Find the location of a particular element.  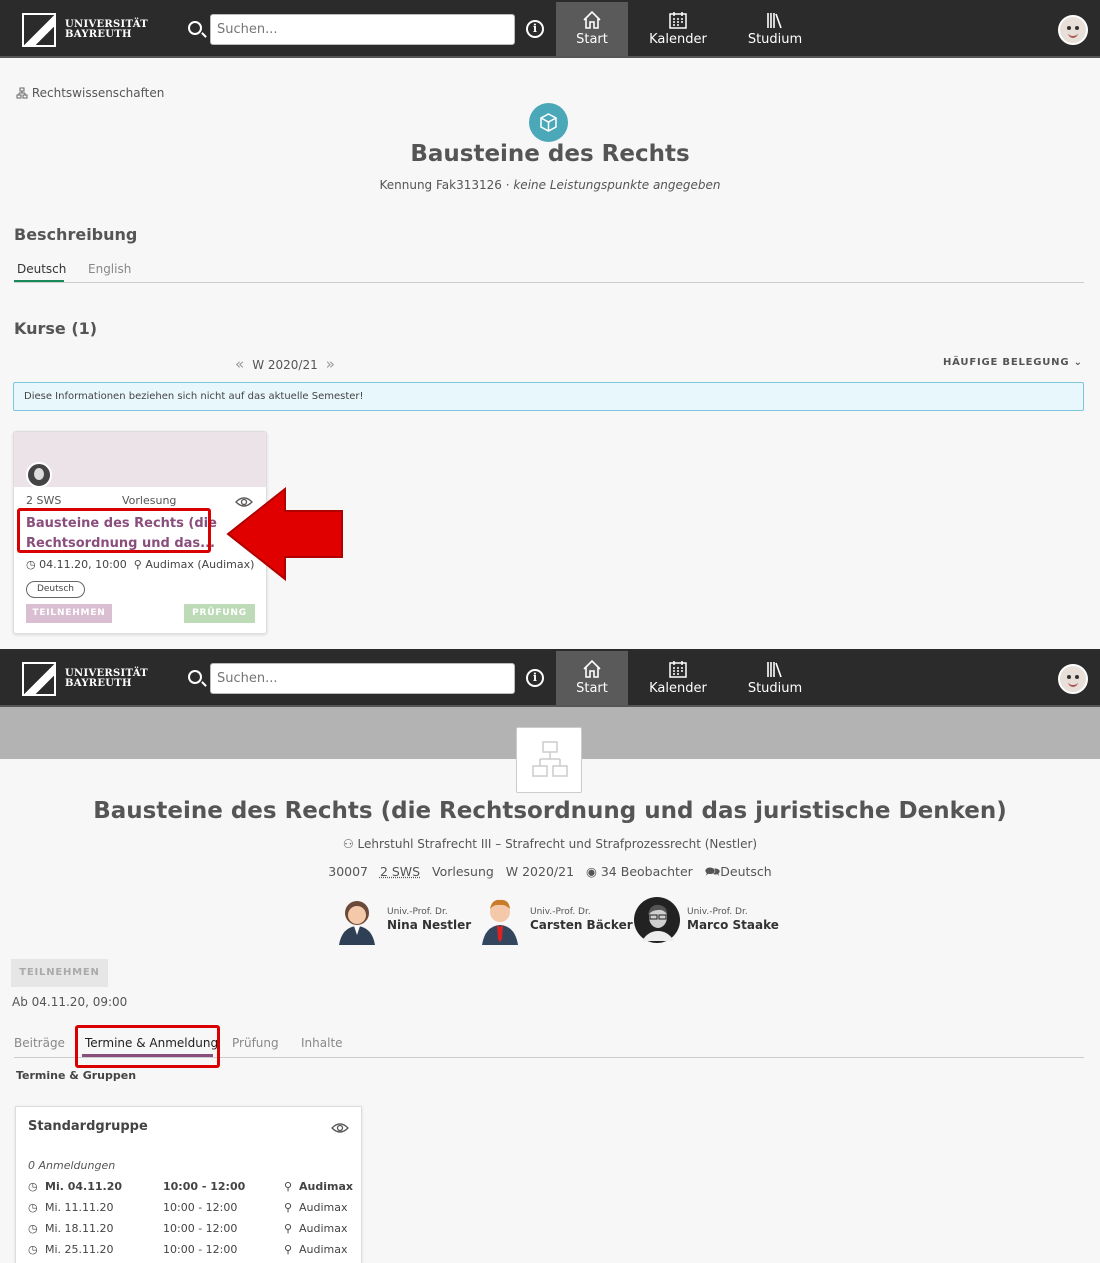

description-heading: Beschreibung is located at coordinates (76, 234).